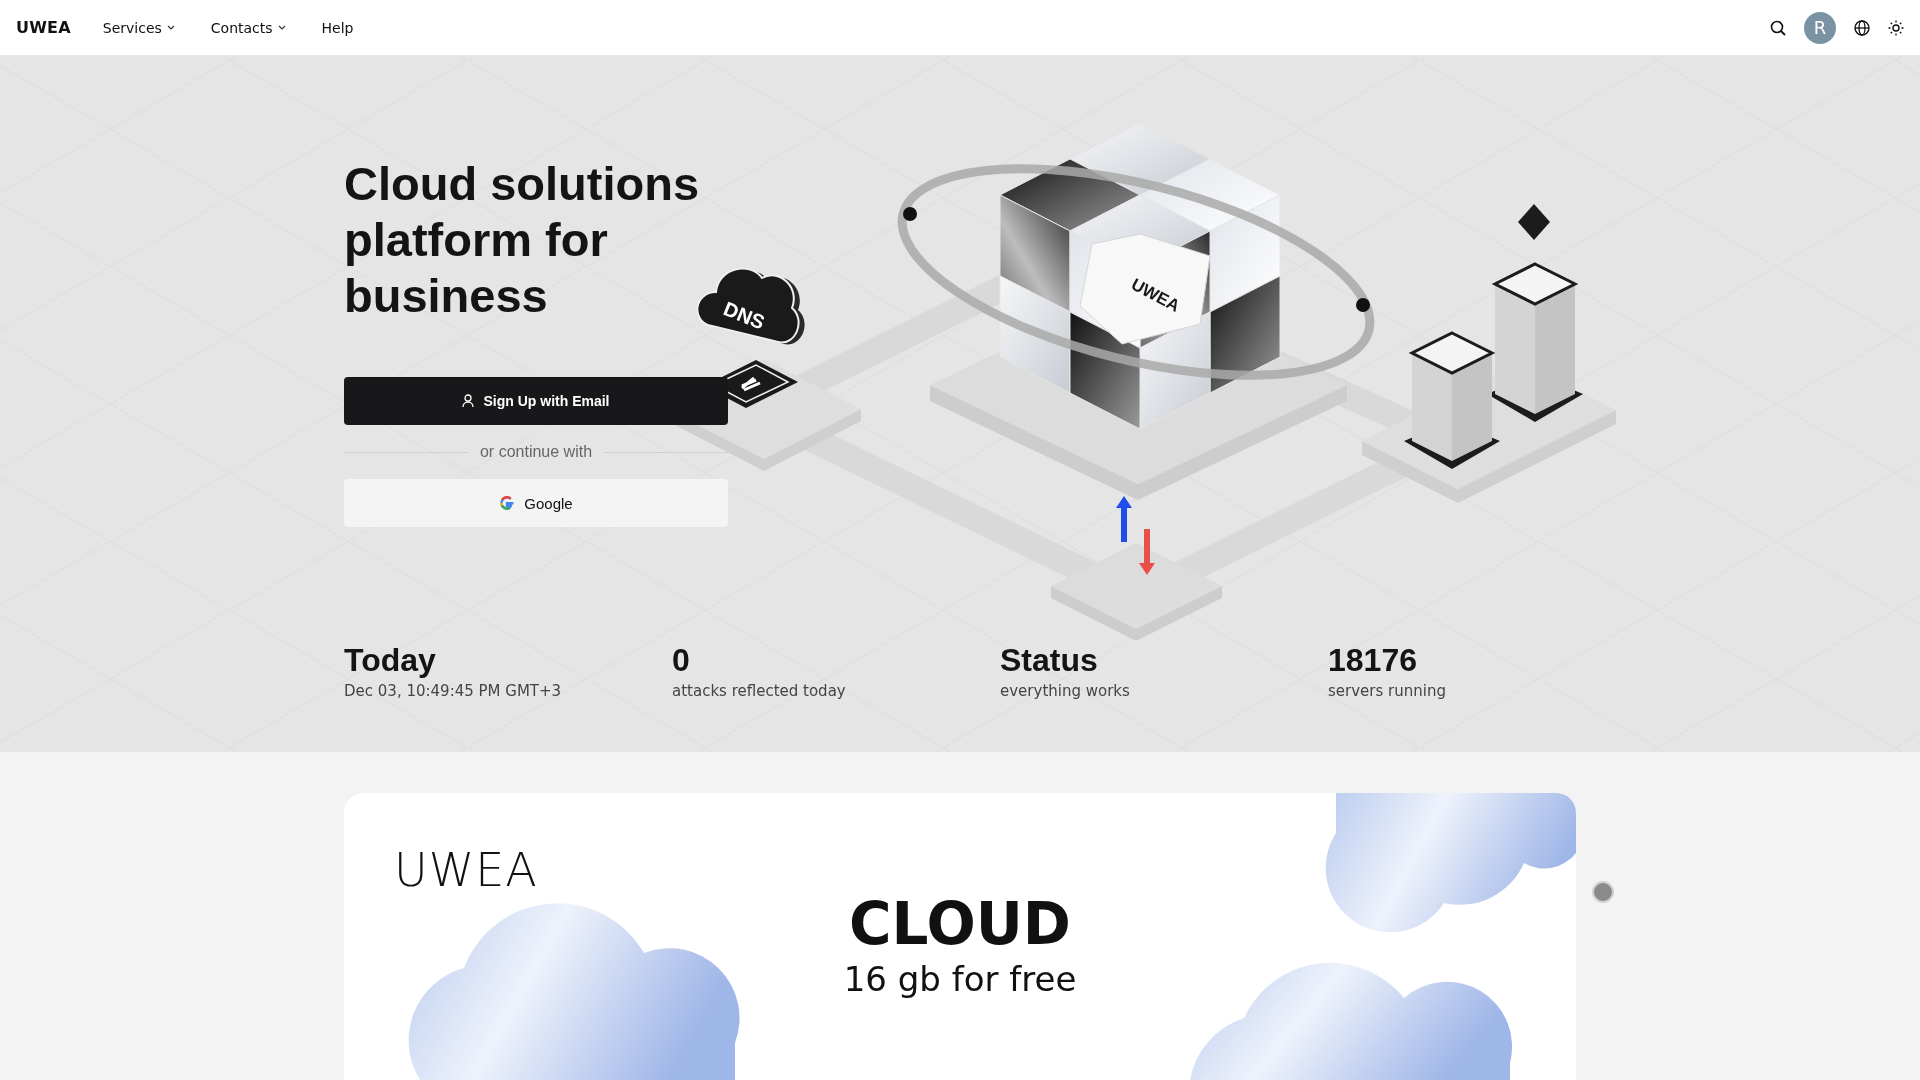 This screenshot has width=1920, height=1080. I want to click on banner-subline: 16 gb for free, so click(960, 979).